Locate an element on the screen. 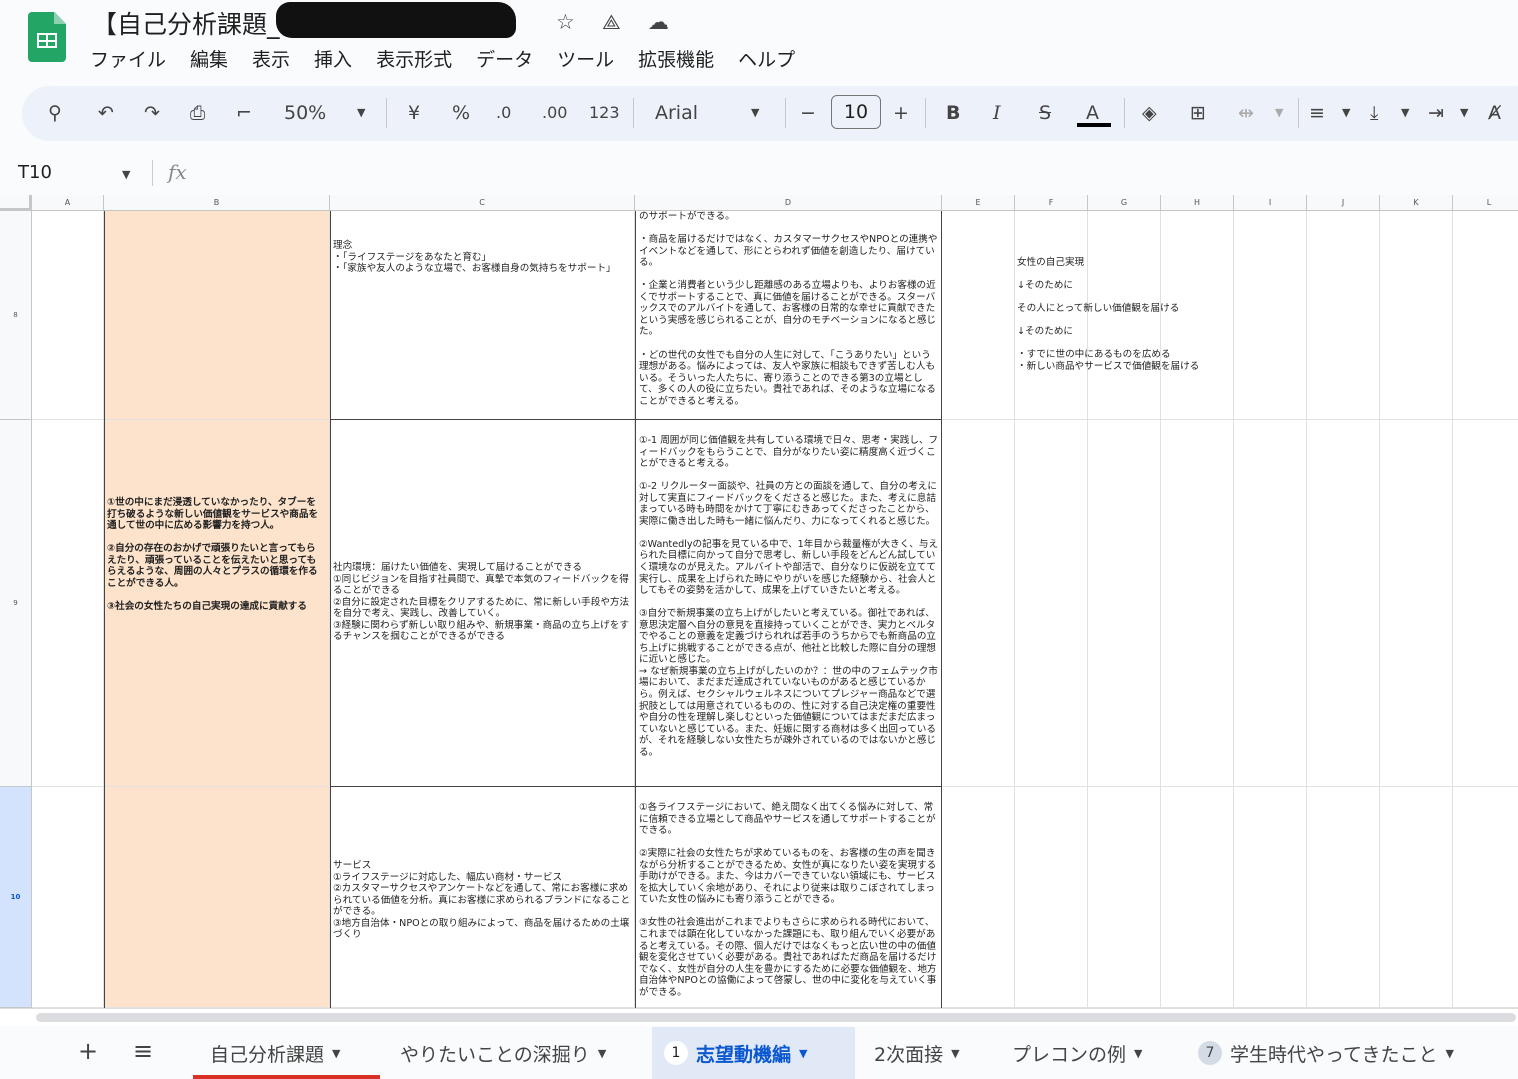 This screenshot has width=1518, height=1079. horizontal-scrollbar is located at coordinates (759, 1017).